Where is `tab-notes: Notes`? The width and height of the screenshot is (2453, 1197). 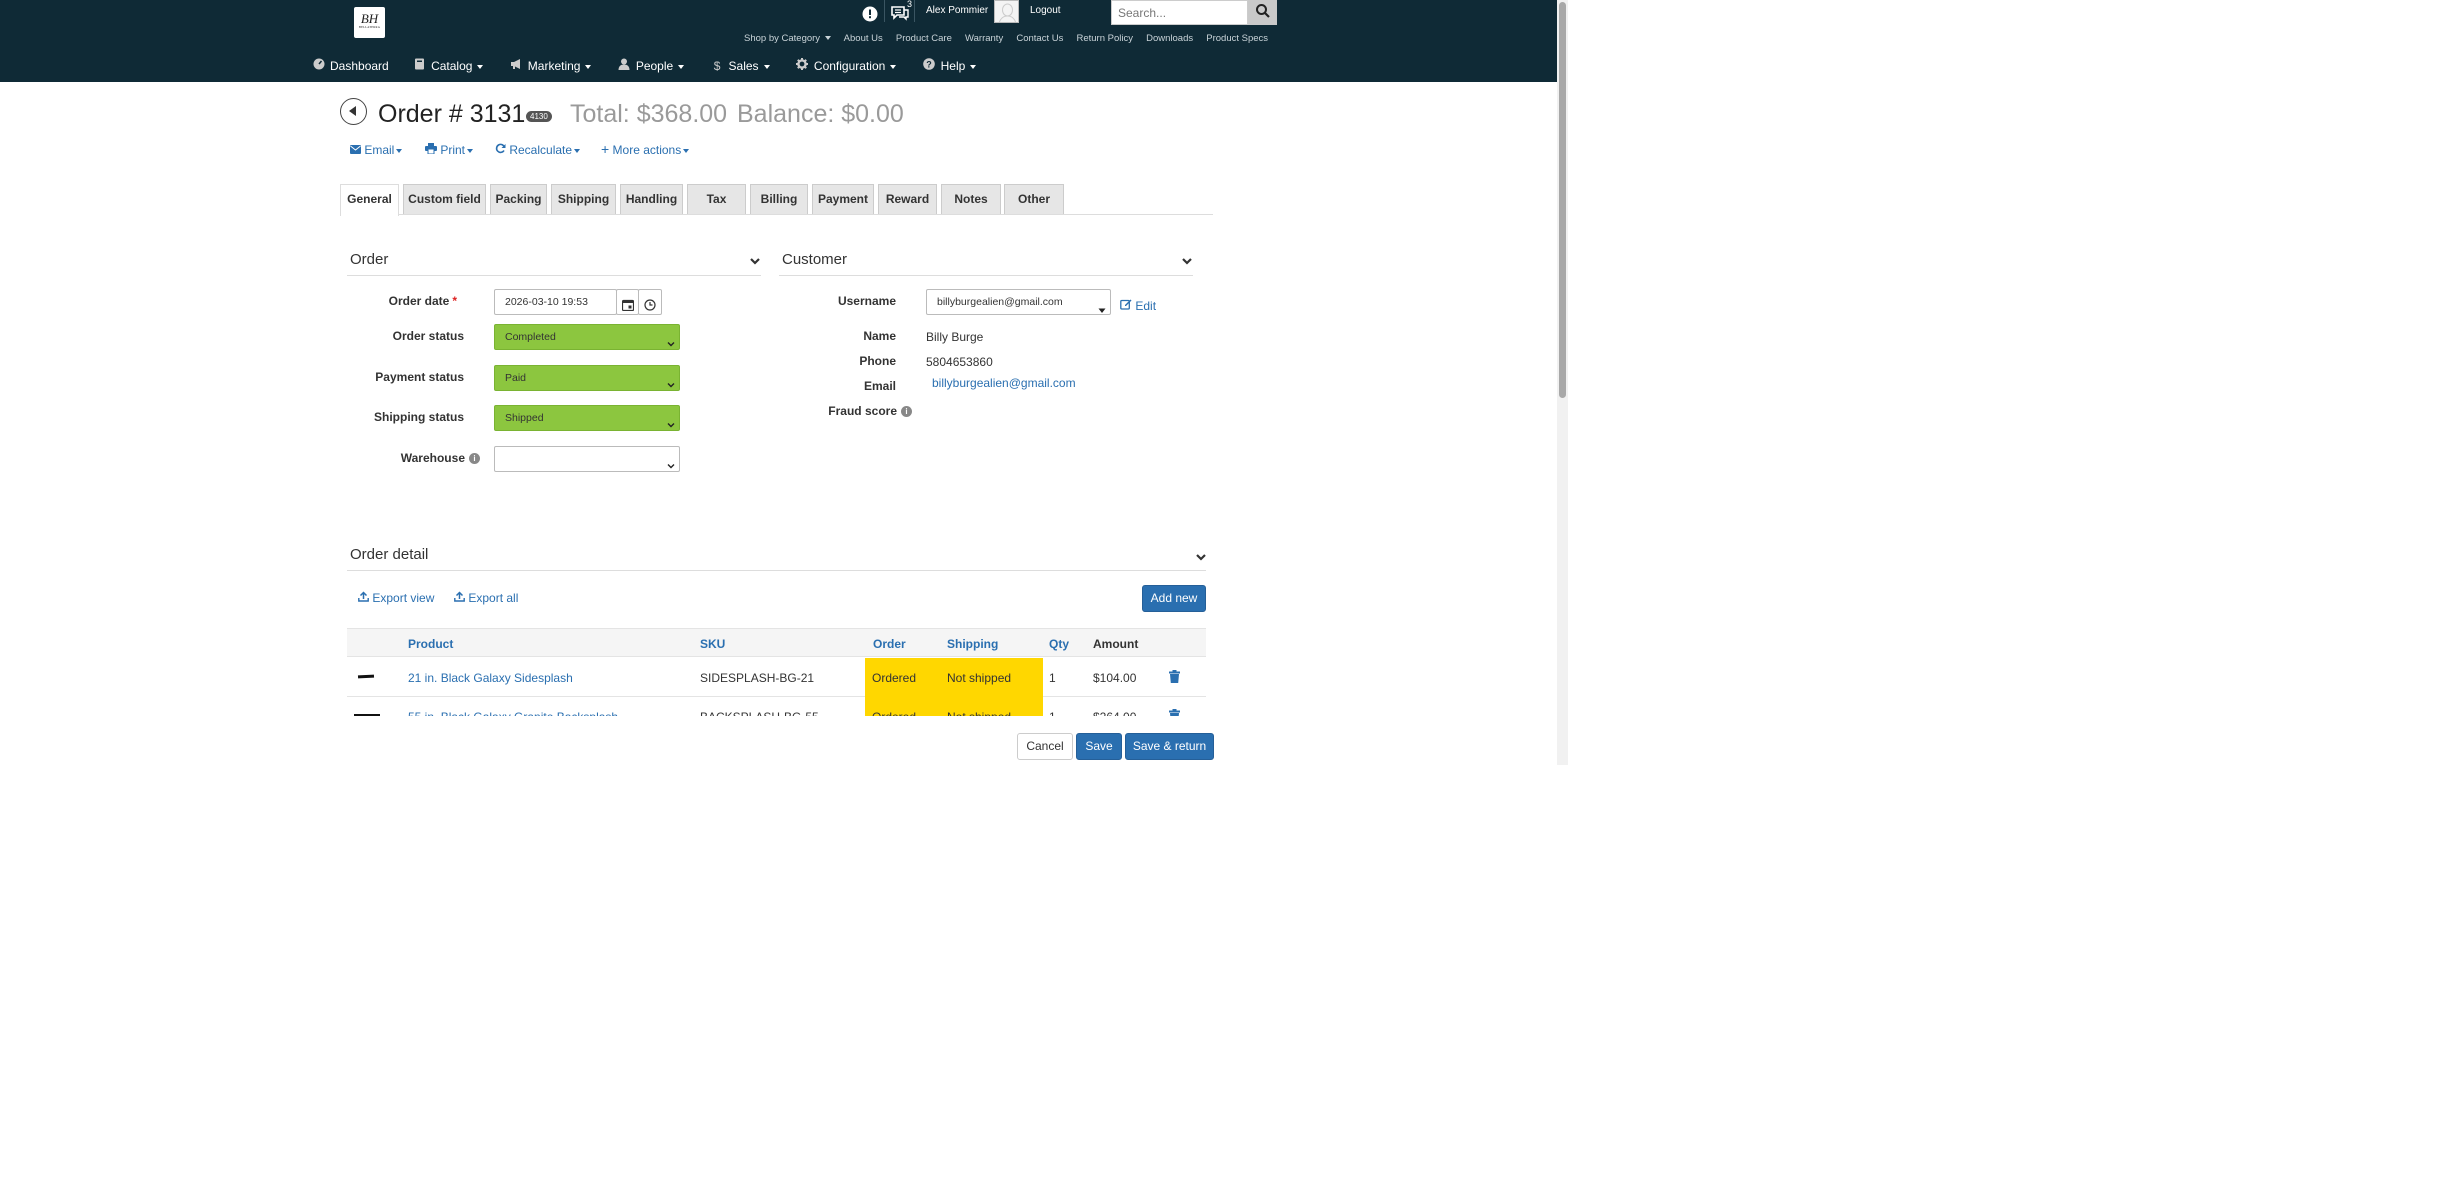 tab-notes: Notes is located at coordinates (971, 199).